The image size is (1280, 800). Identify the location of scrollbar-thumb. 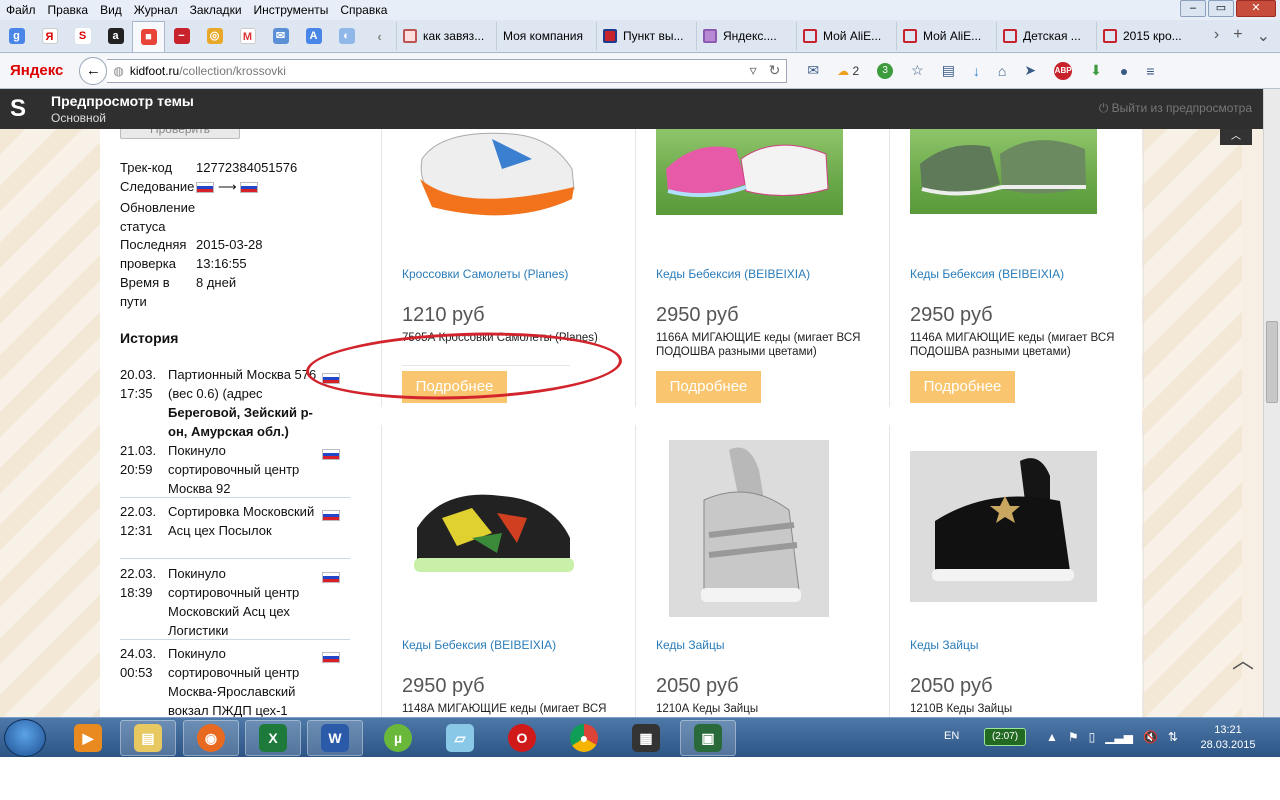
(1272, 362).